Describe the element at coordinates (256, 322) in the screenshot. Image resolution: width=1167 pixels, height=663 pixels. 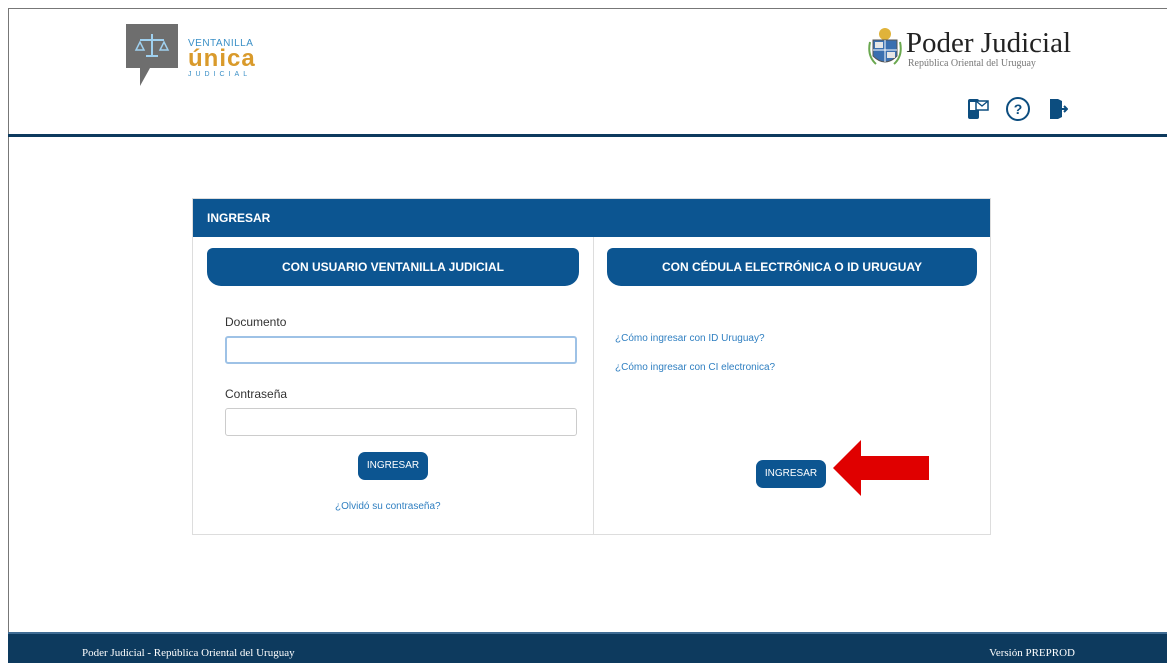
I see `documento-label: Documento` at that location.